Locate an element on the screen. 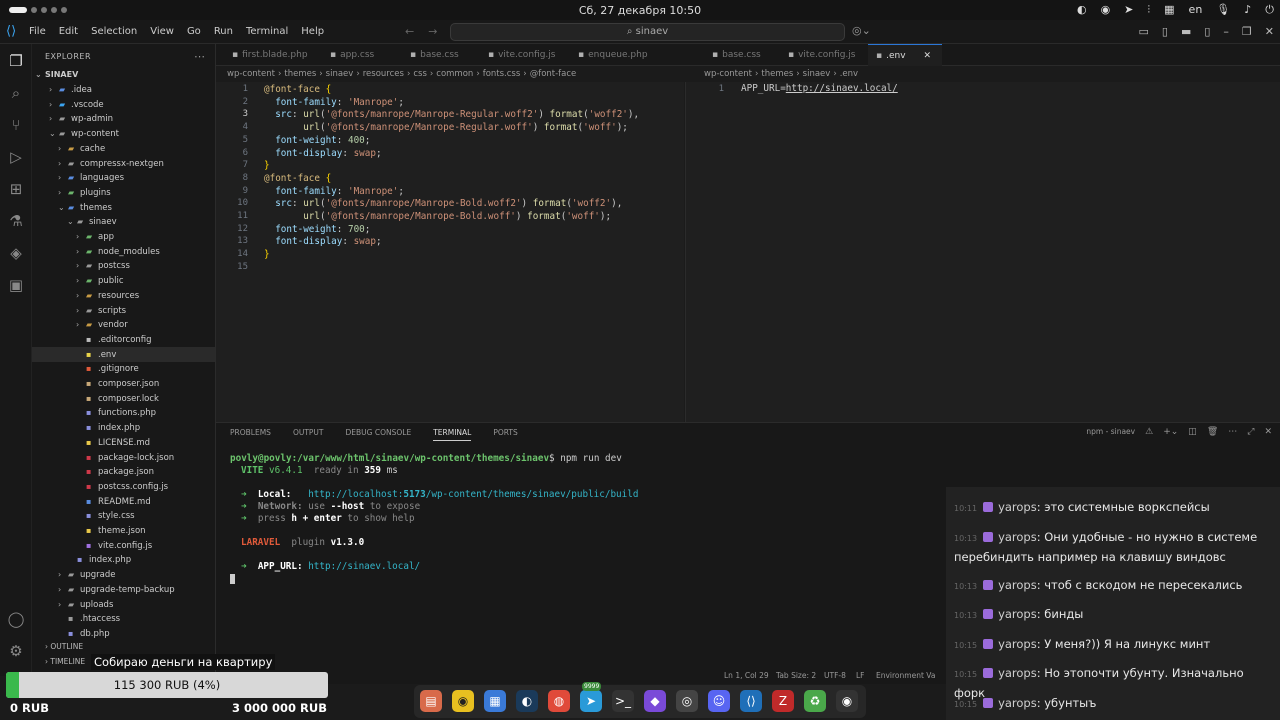  close-tab-icon: ✕ is located at coordinates (928, 56).